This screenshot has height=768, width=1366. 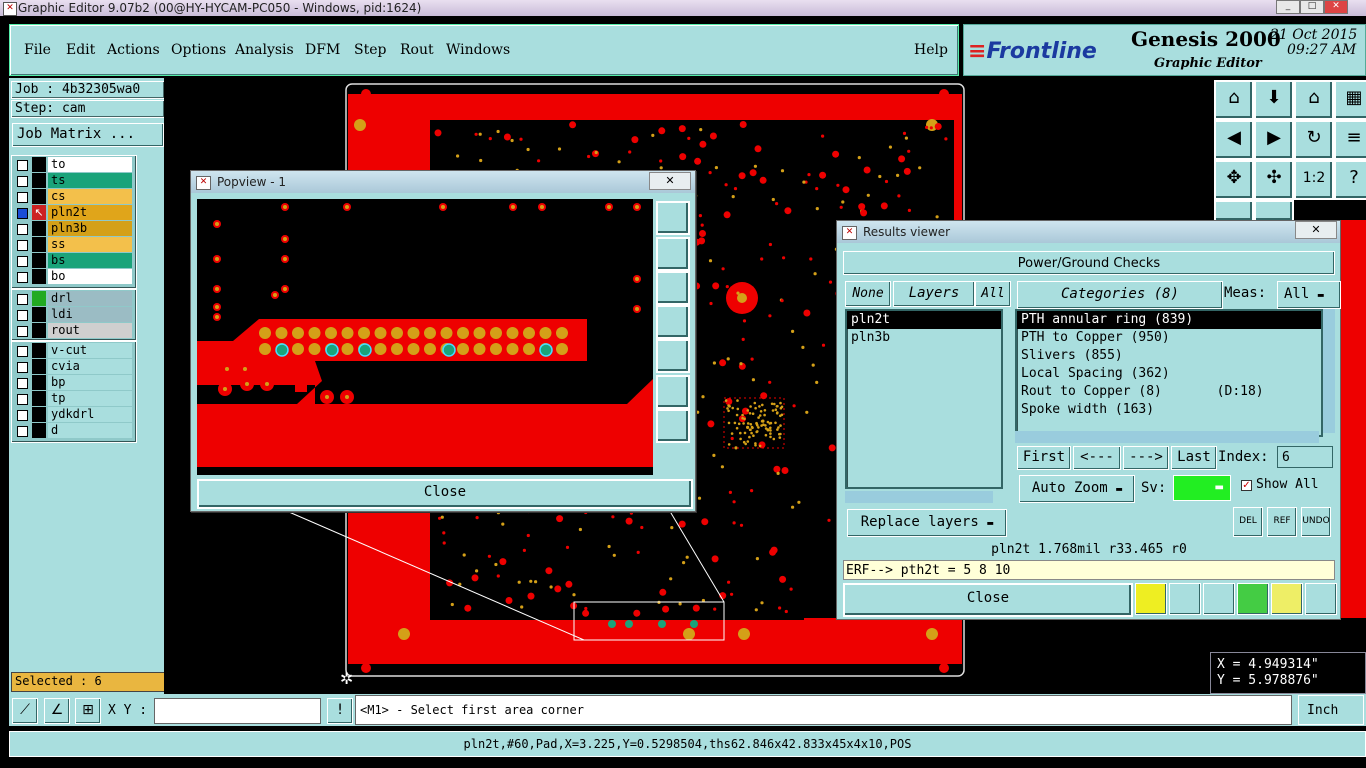 What do you see at coordinates (1234, 211) in the screenshot?
I see `measure-icon` at bounding box center [1234, 211].